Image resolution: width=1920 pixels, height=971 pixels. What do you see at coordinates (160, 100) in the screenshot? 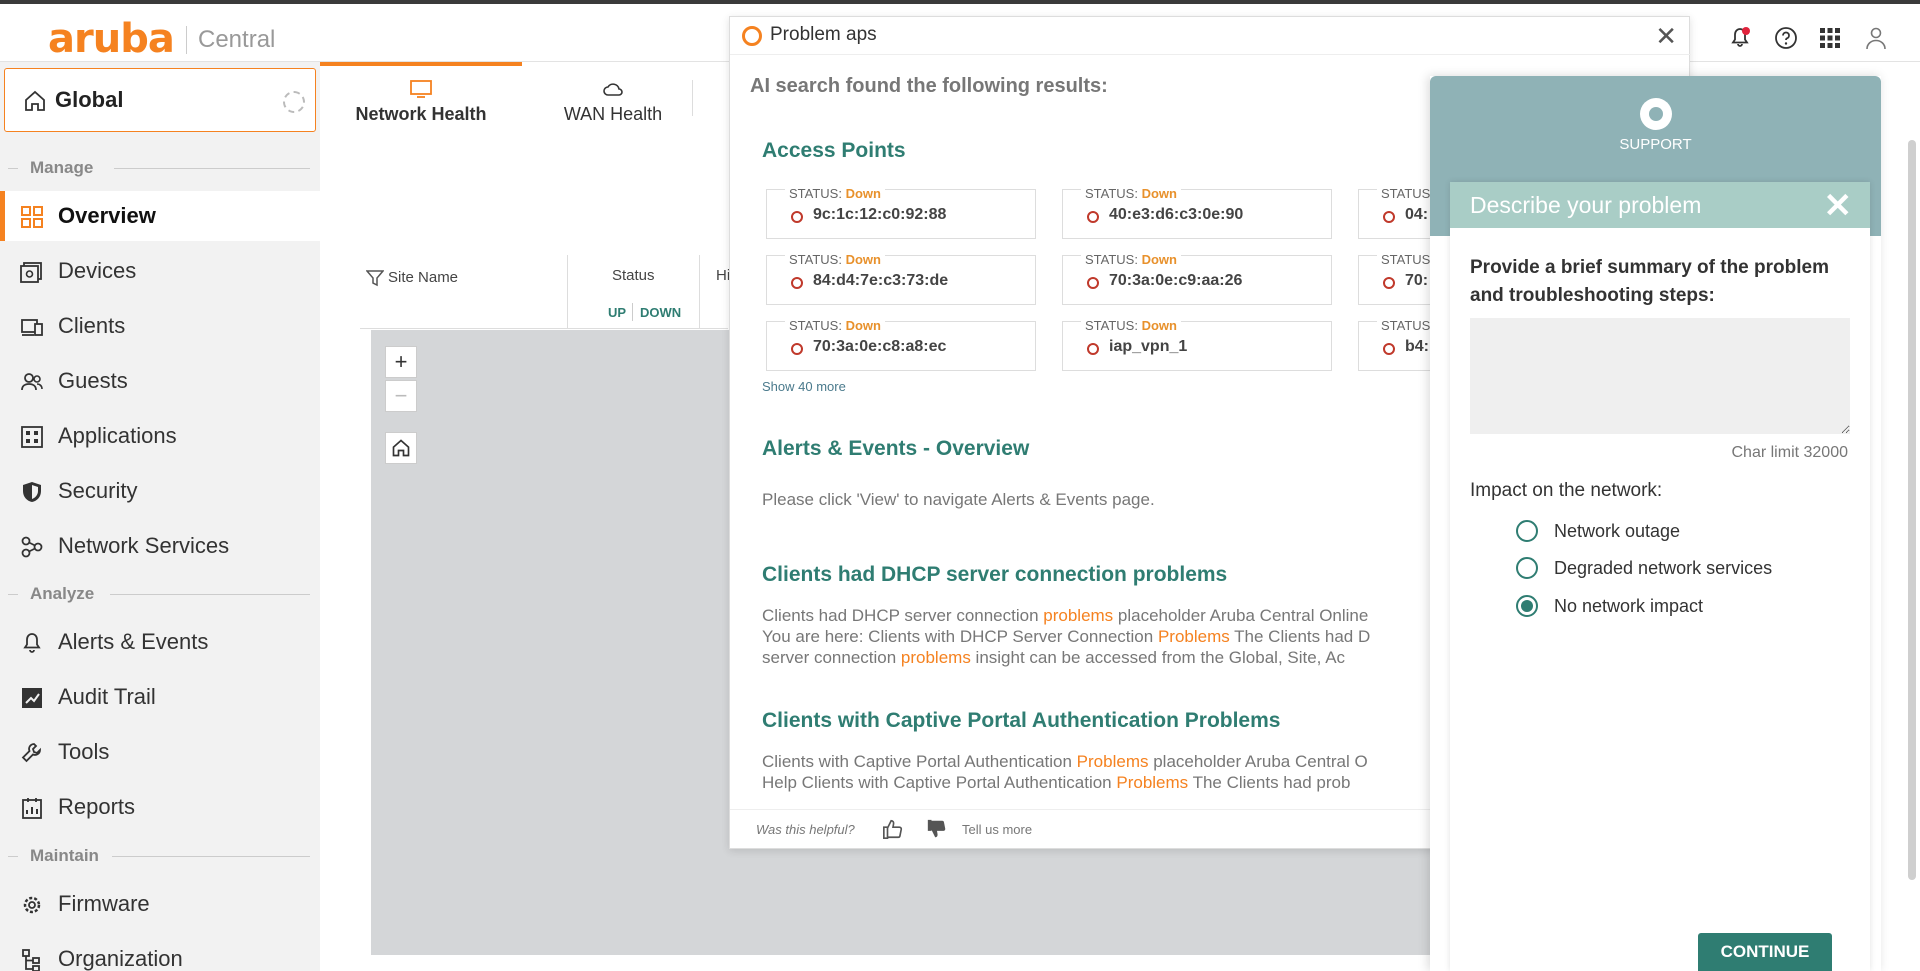
I see `scope-selector: Global` at bounding box center [160, 100].